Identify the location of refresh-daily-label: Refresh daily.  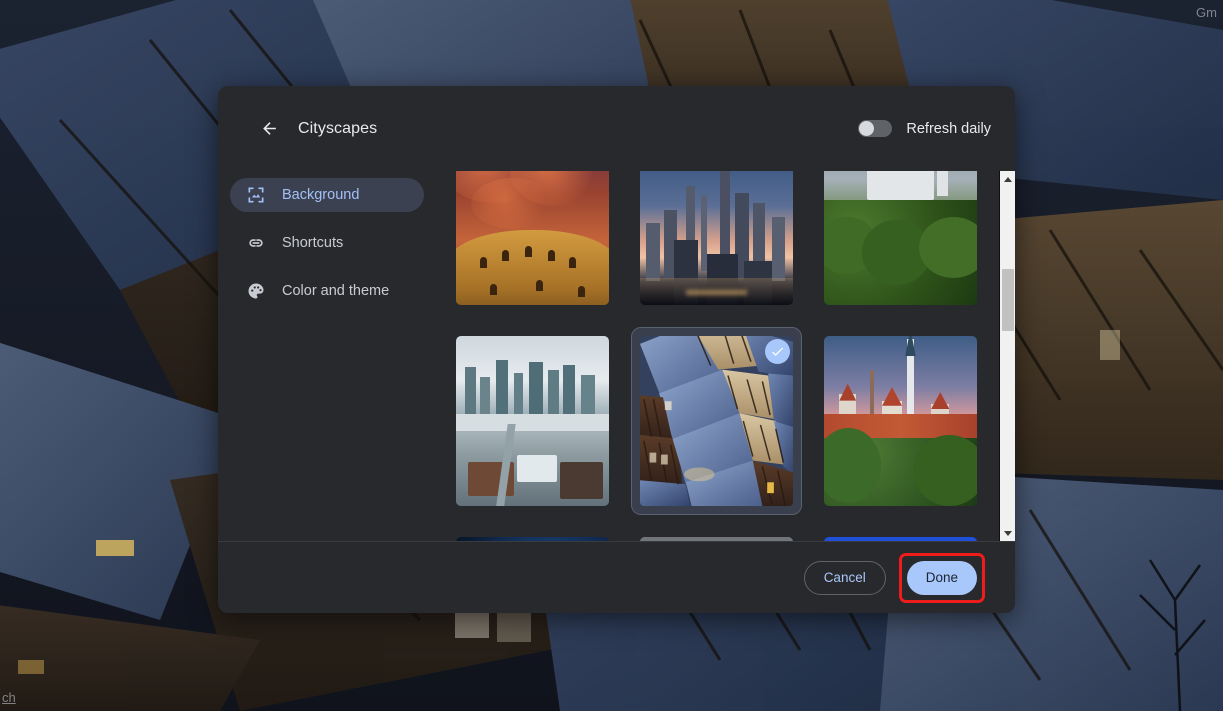
(948, 128).